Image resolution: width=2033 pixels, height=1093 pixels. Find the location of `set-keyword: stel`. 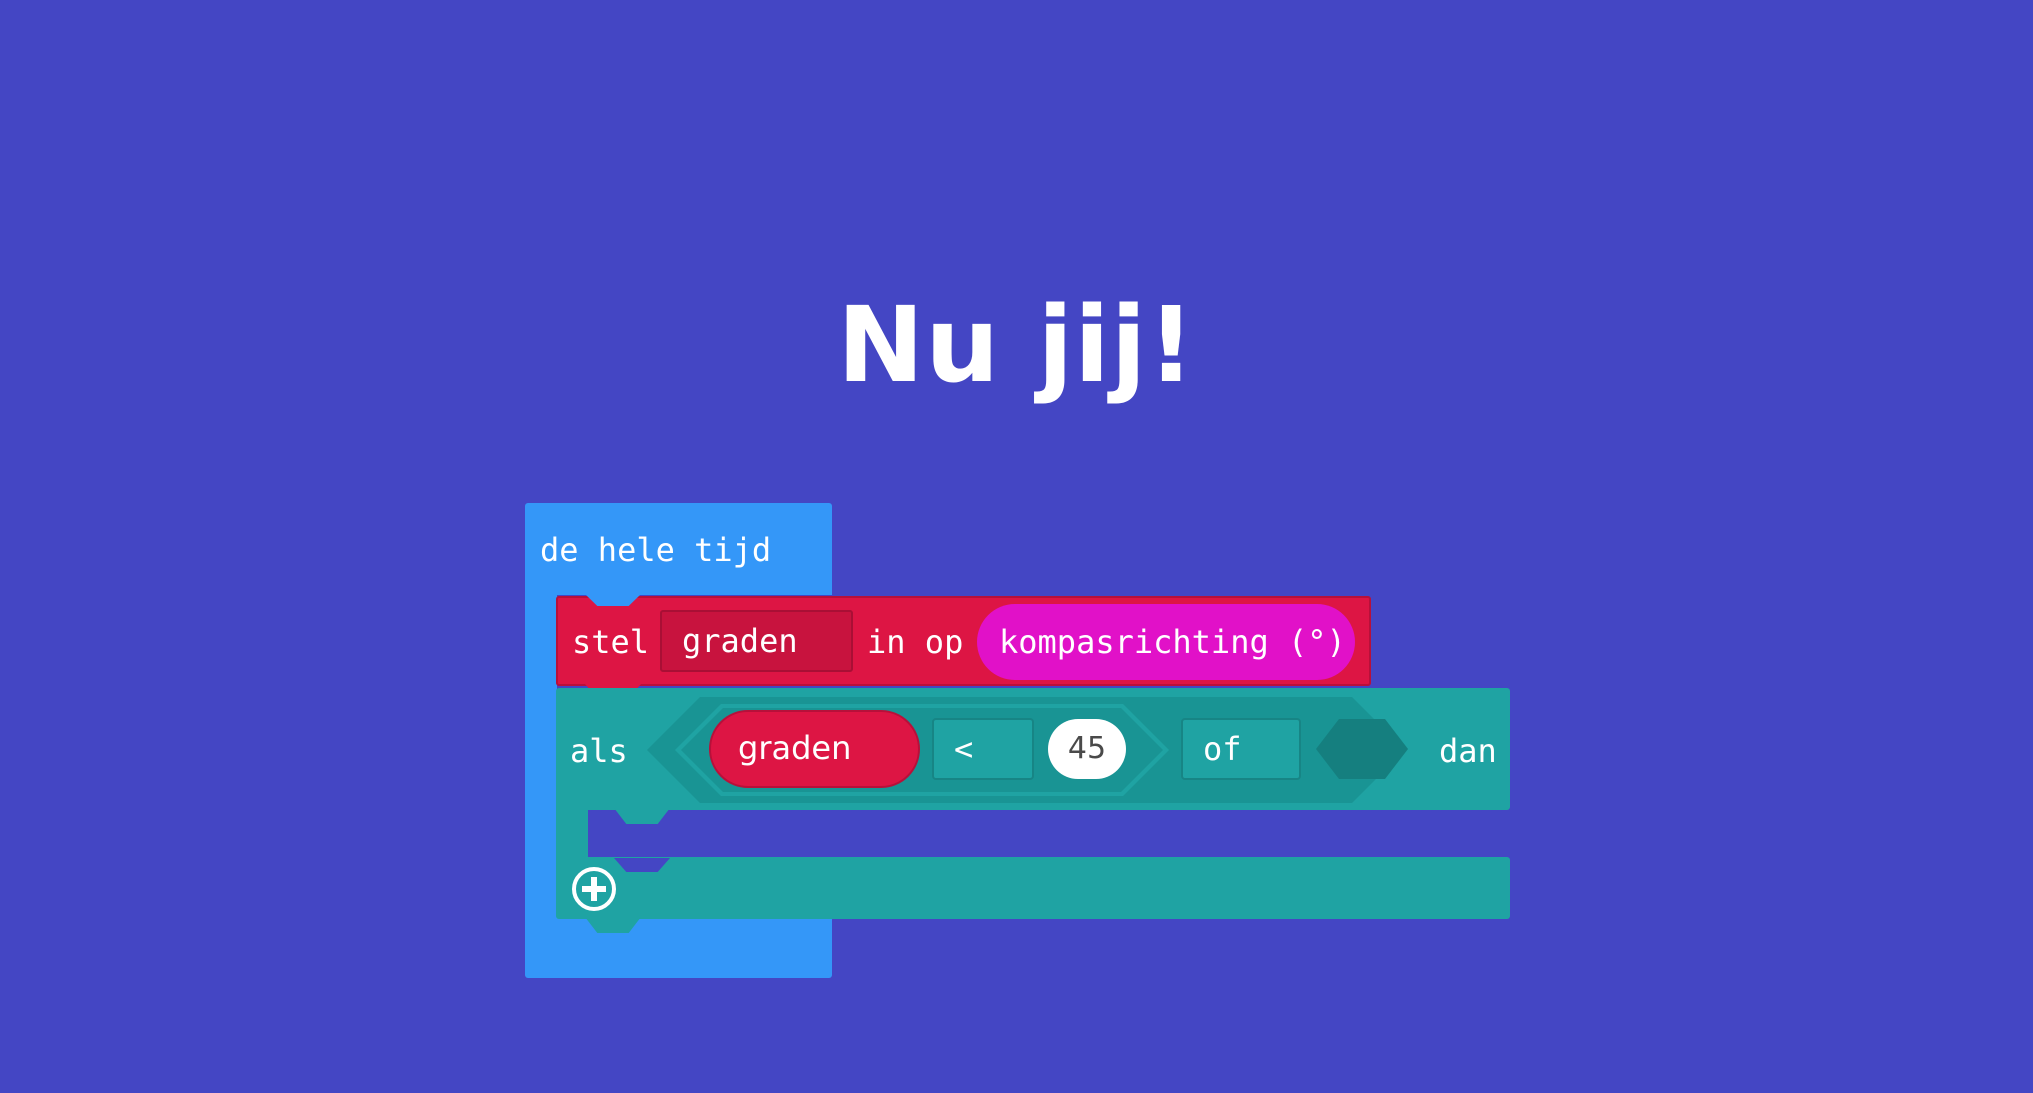

set-keyword: stel is located at coordinates (611, 642).